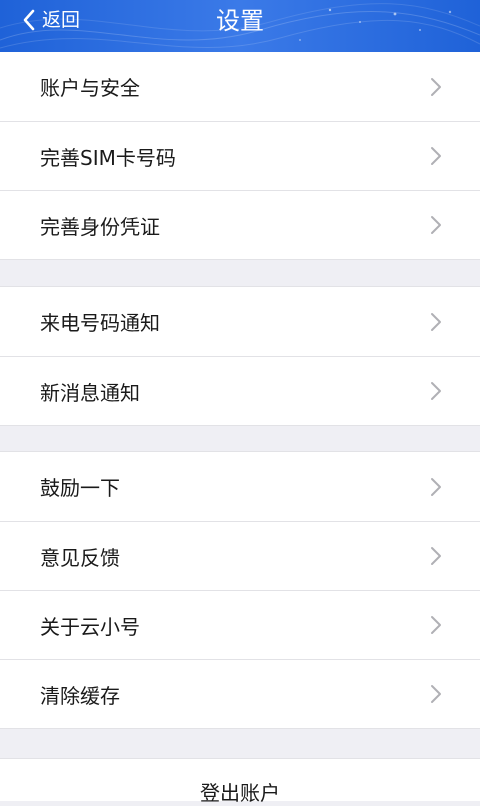 The width and height of the screenshot is (480, 806). Describe the element at coordinates (240, 21) in the screenshot. I see `page-title: 设置` at that location.